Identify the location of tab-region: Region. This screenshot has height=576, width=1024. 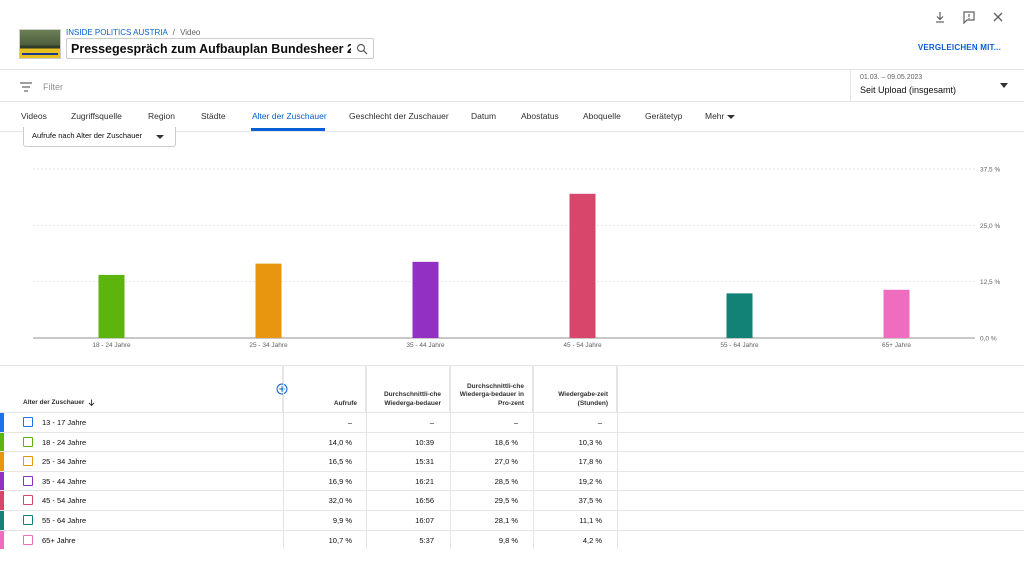
(161, 116).